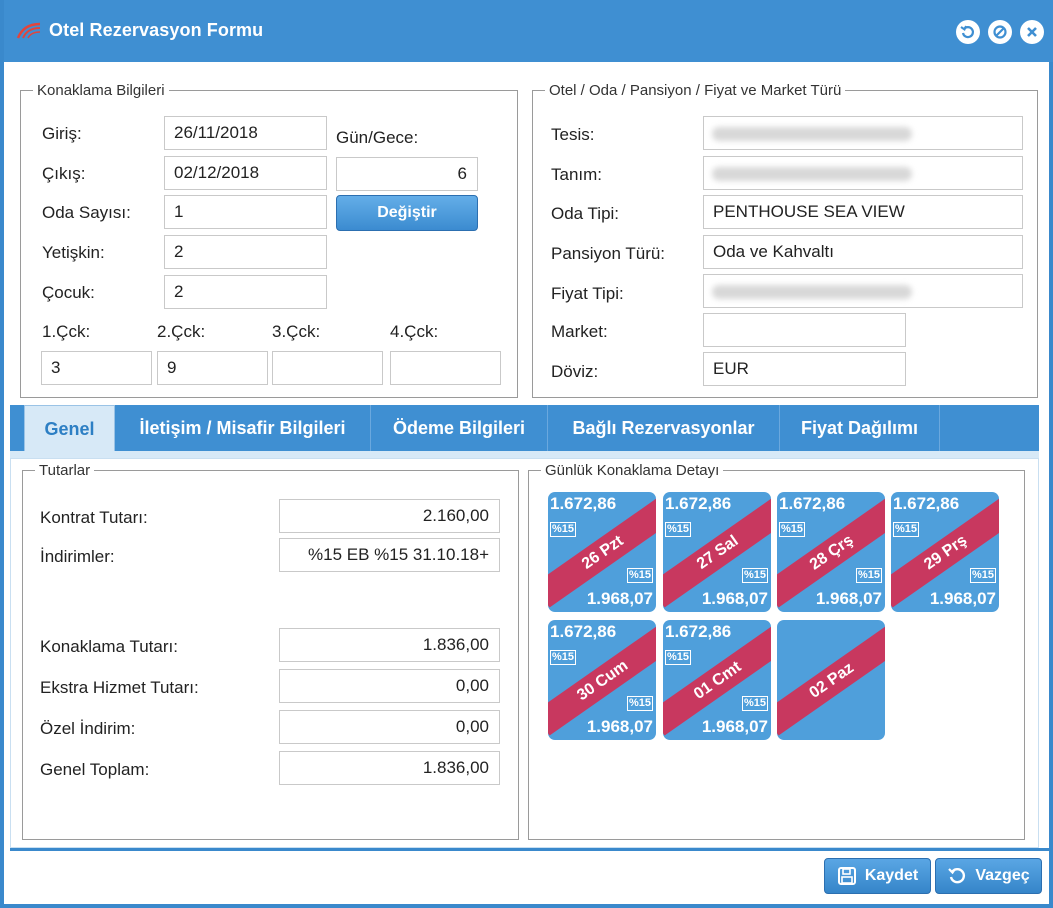 The image size is (1053, 908). Describe the element at coordinates (389, 686) in the screenshot. I see `extra-service-input: 0,00` at that location.